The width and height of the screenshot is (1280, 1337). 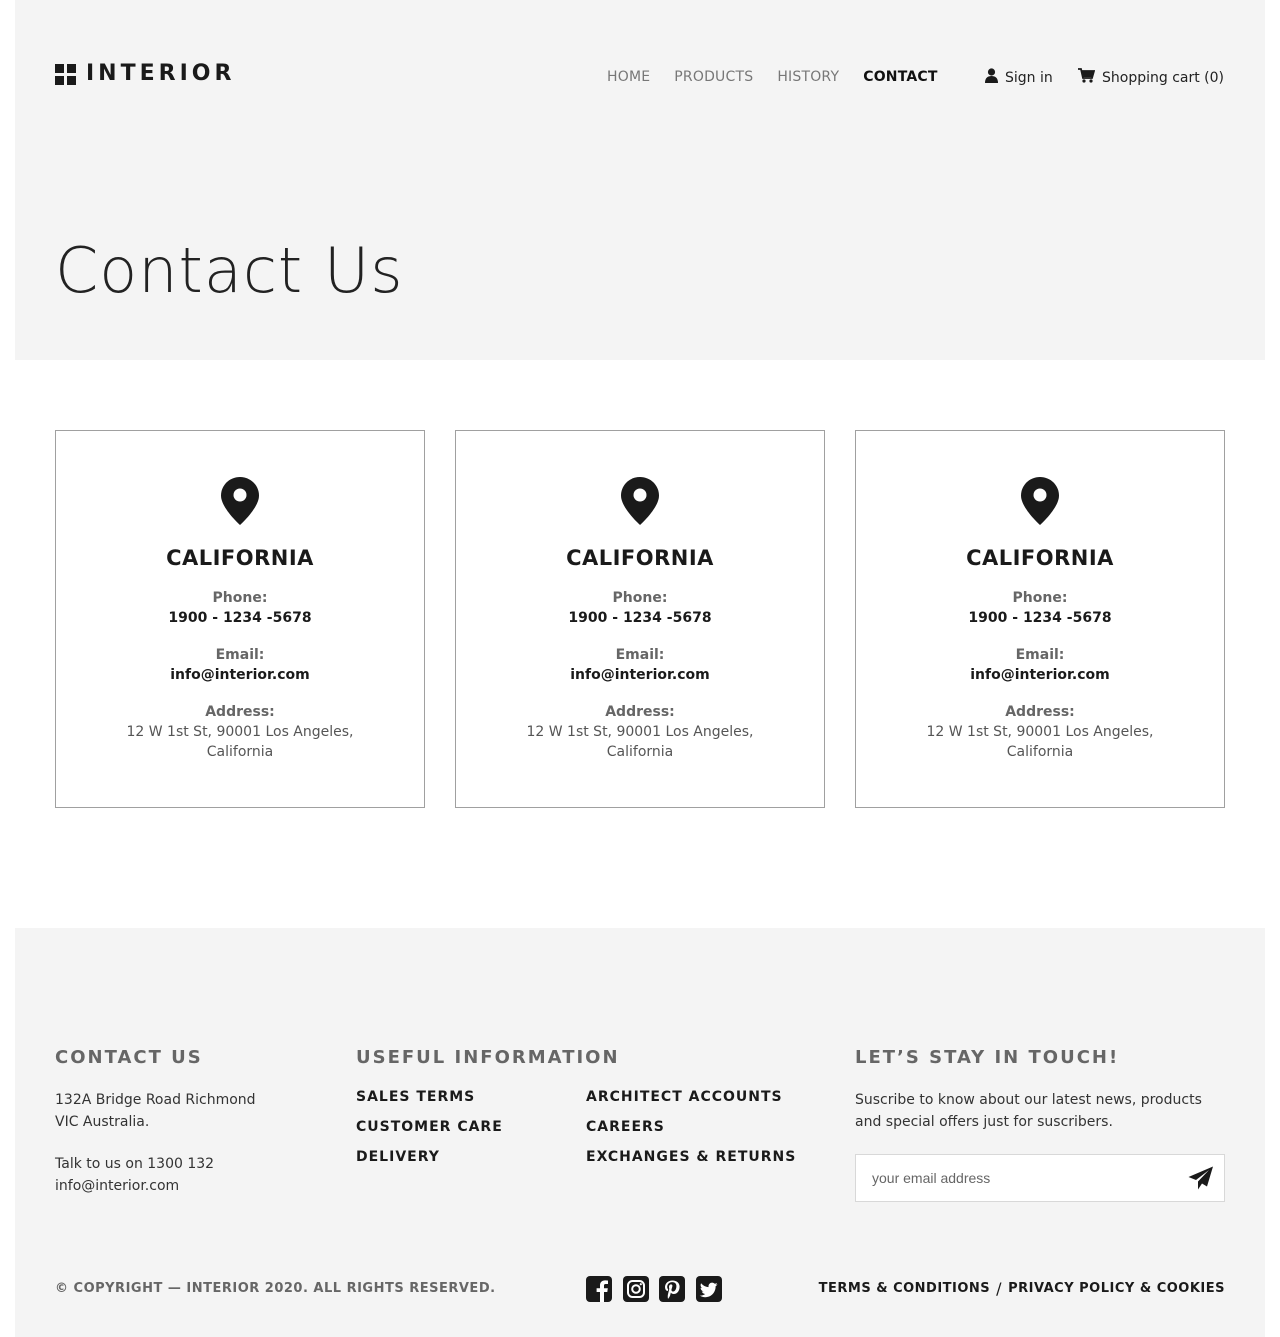 I want to click on twitter-icon, so click(x=708, y=1289).